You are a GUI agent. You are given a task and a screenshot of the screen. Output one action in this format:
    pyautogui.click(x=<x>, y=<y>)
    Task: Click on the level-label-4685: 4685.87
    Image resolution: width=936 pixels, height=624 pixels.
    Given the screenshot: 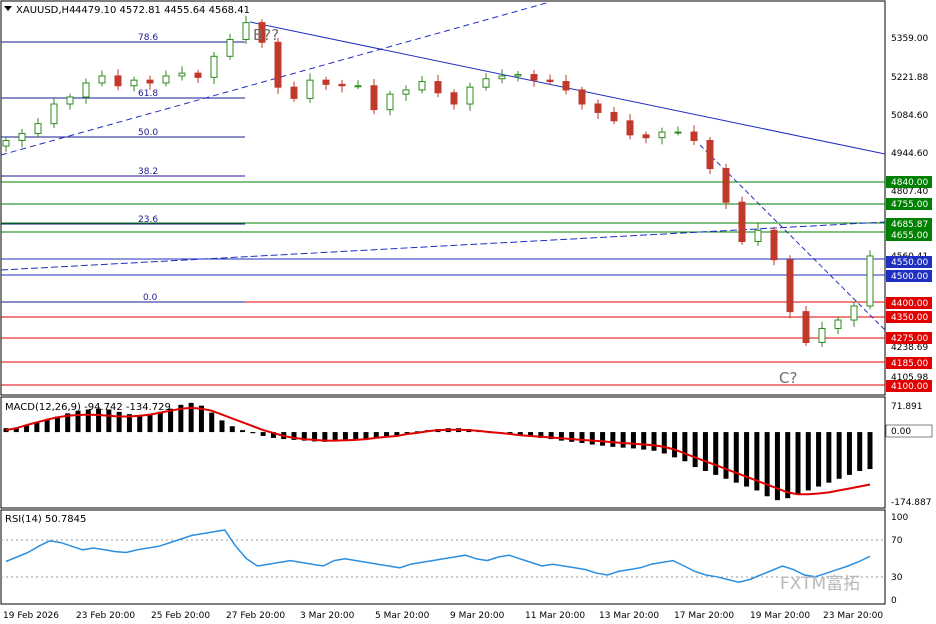 What is the action you would take?
    pyautogui.click(x=909, y=225)
    